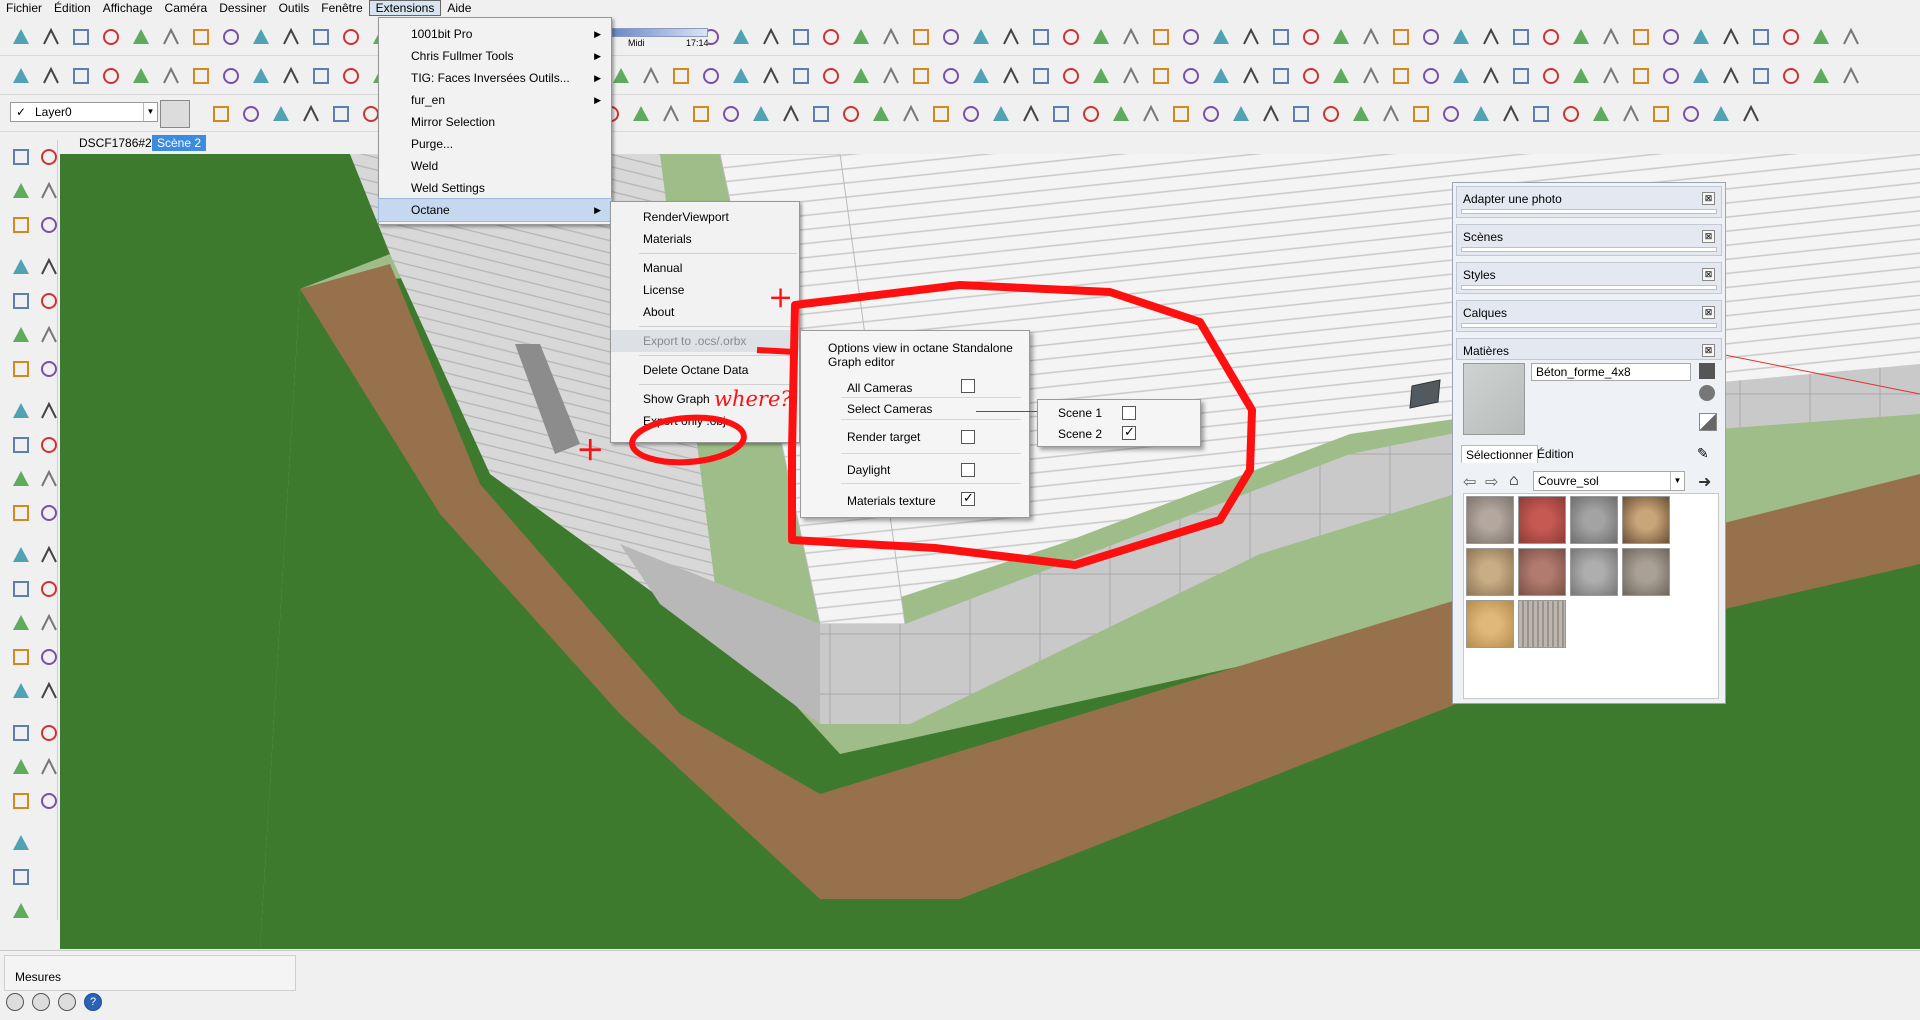 The height and width of the screenshot is (1020, 1920). I want to click on tab-edition: Édition, so click(1555, 454).